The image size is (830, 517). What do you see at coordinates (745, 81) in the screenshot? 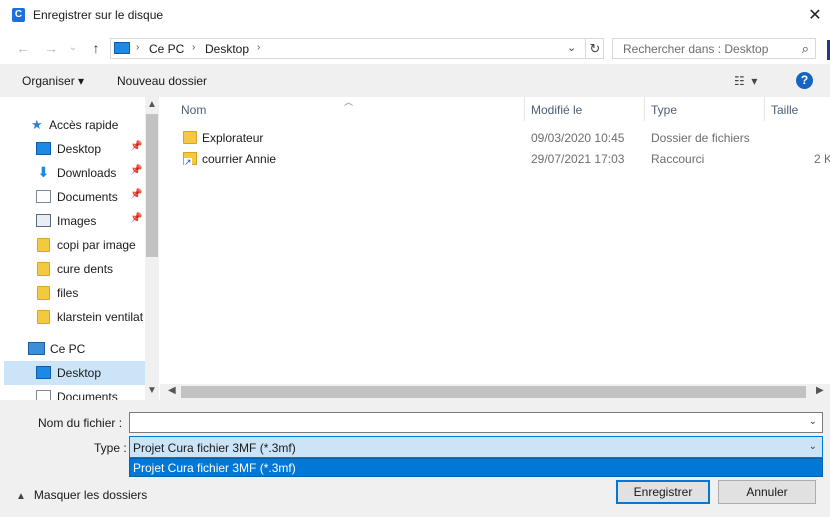
I see `view-options-icon: ☷ ▾` at bounding box center [745, 81].